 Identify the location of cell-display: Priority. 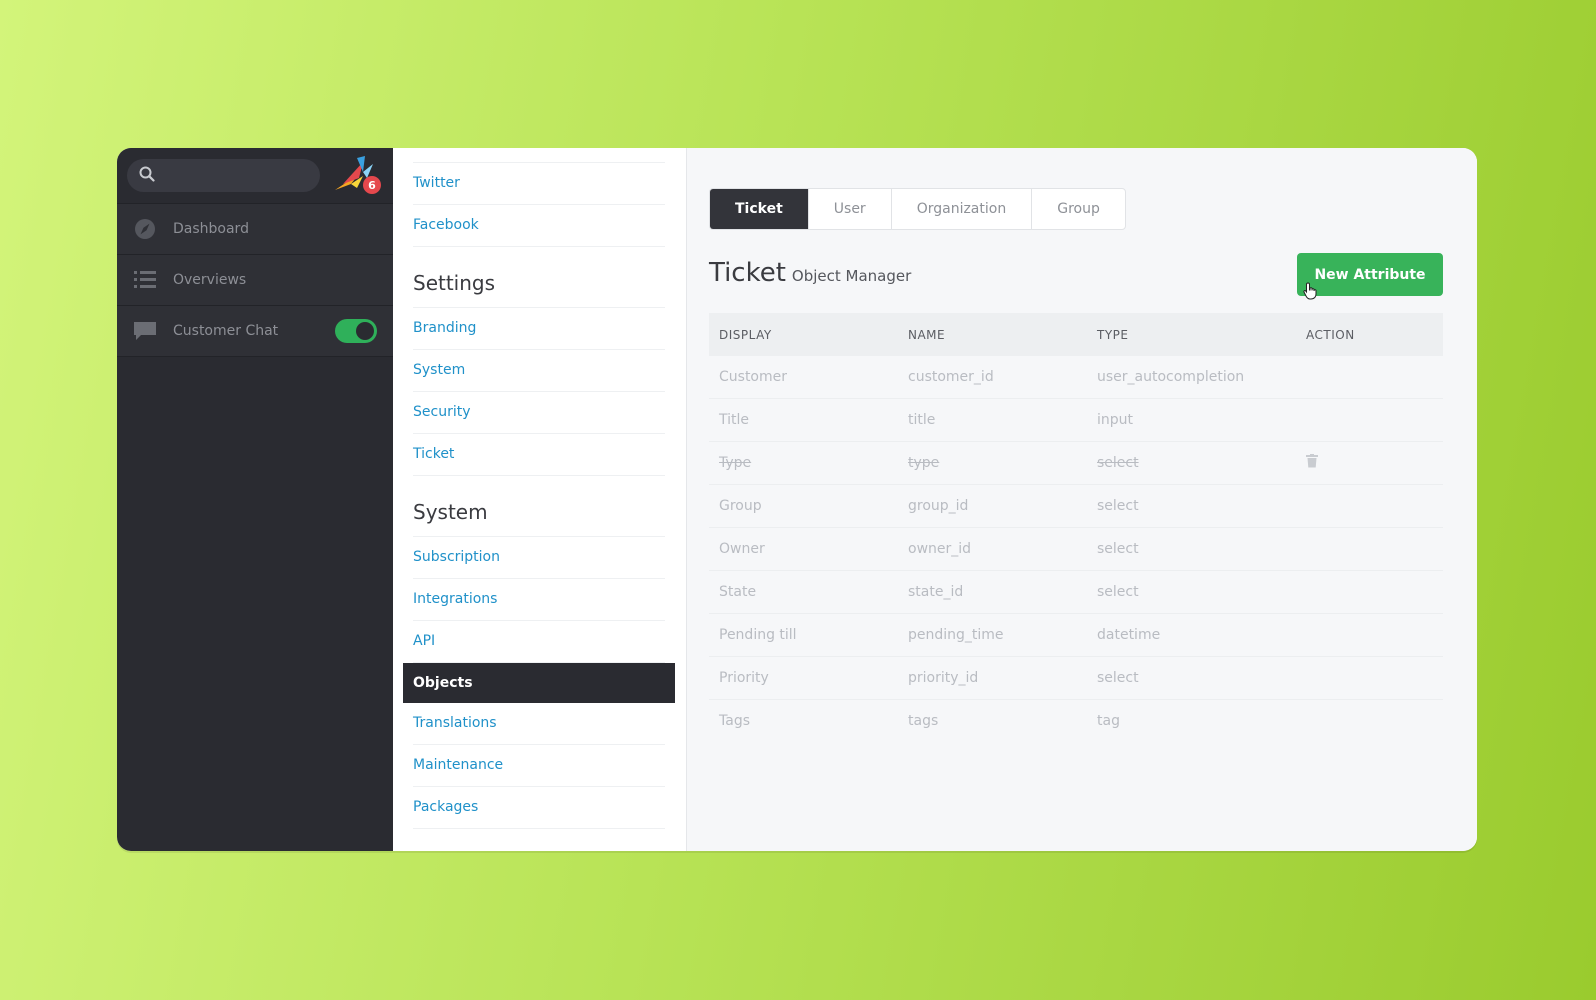
(803, 678).